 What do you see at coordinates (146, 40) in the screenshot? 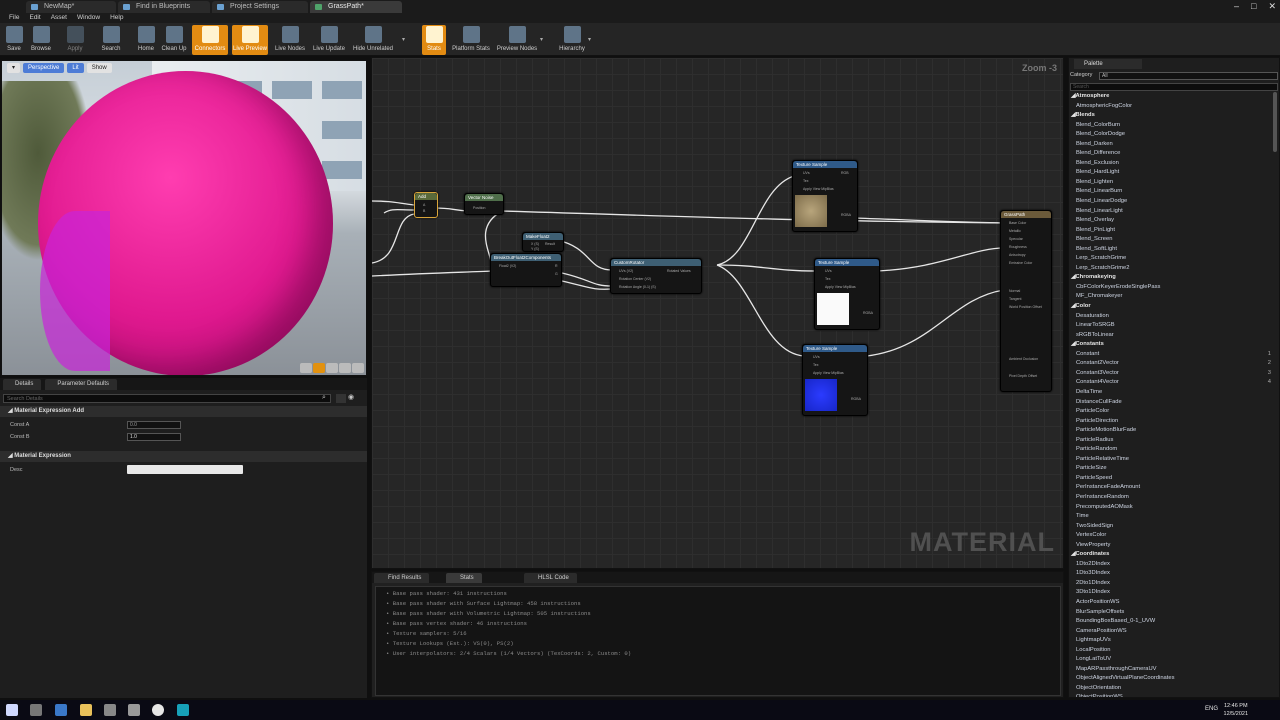
I see `home-button: Home` at bounding box center [146, 40].